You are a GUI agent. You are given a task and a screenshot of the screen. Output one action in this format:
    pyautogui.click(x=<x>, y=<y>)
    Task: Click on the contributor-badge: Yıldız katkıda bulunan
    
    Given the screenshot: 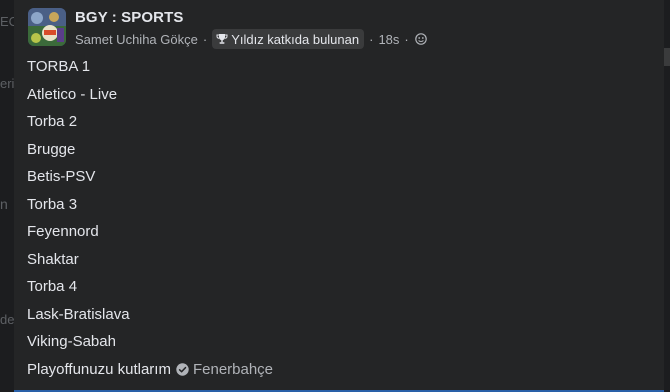 What is the action you would take?
    pyautogui.click(x=288, y=39)
    